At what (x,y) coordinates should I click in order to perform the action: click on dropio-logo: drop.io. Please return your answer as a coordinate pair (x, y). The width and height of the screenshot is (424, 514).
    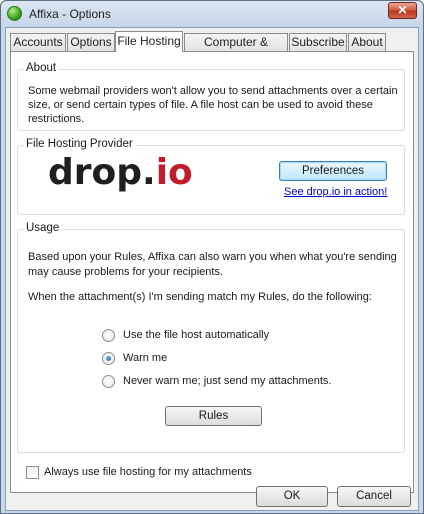
    Looking at the image, I should click on (120, 172).